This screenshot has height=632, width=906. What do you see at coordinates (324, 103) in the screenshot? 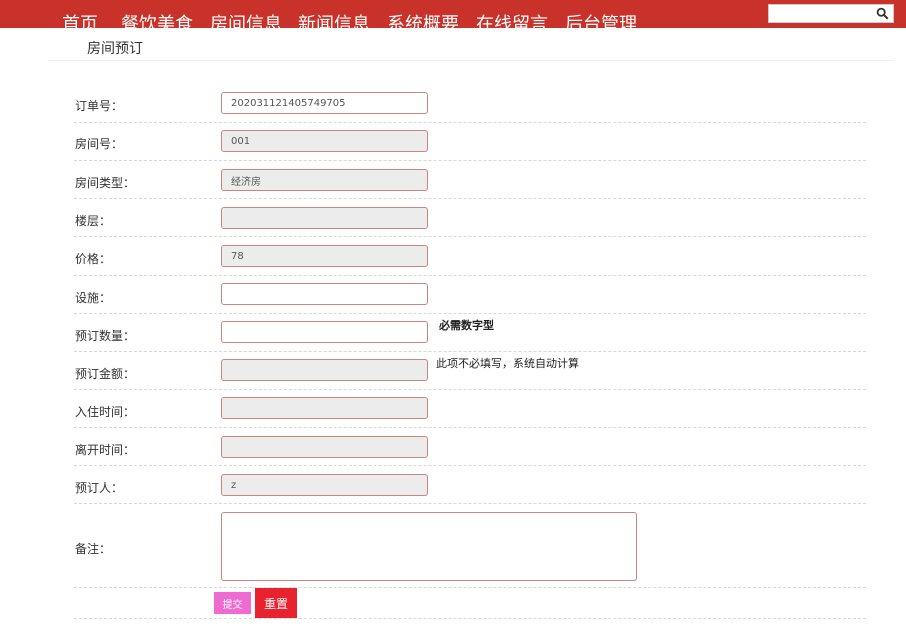
I see `order-number-input` at bounding box center [324, 103].